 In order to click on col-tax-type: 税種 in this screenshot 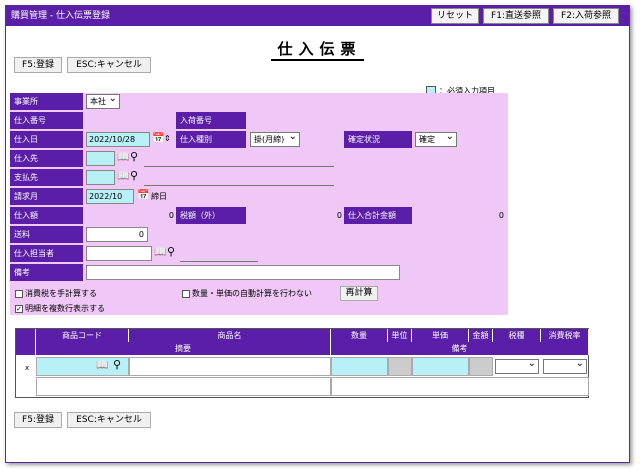, I will do `click(517, 335)`.